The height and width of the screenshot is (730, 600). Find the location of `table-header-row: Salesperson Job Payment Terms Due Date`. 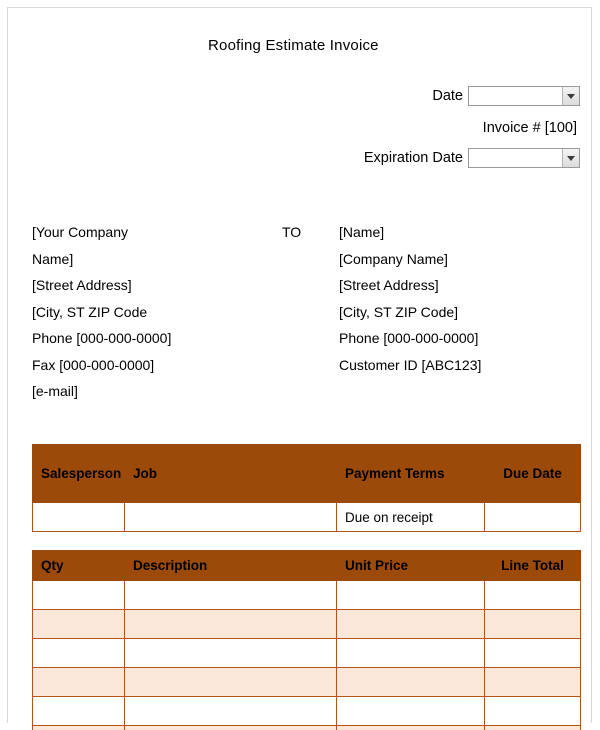

table-header-row: Salesperson Job Payment Terms Due Date is located at coordinates (306, 473).